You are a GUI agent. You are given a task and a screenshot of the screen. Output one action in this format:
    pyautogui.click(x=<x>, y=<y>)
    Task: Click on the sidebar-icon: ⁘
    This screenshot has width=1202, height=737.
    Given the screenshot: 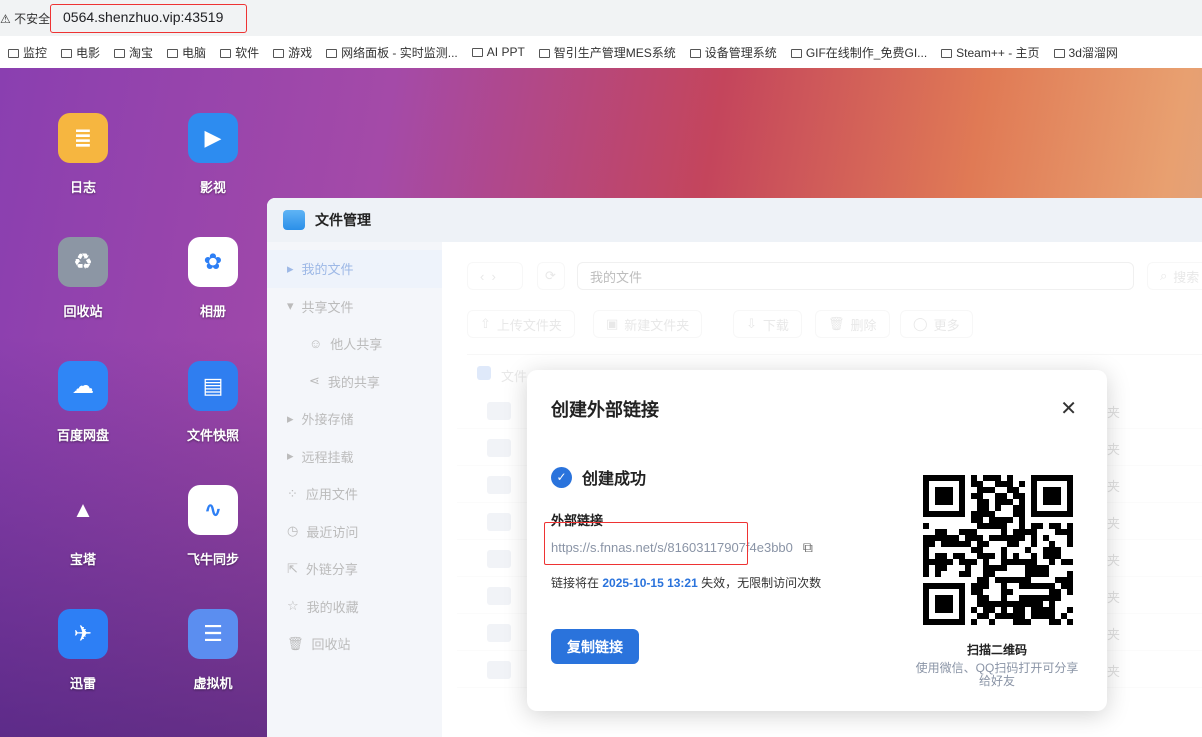 What is the action you would take?
    pyautogui.click(x=292, y=493)
    